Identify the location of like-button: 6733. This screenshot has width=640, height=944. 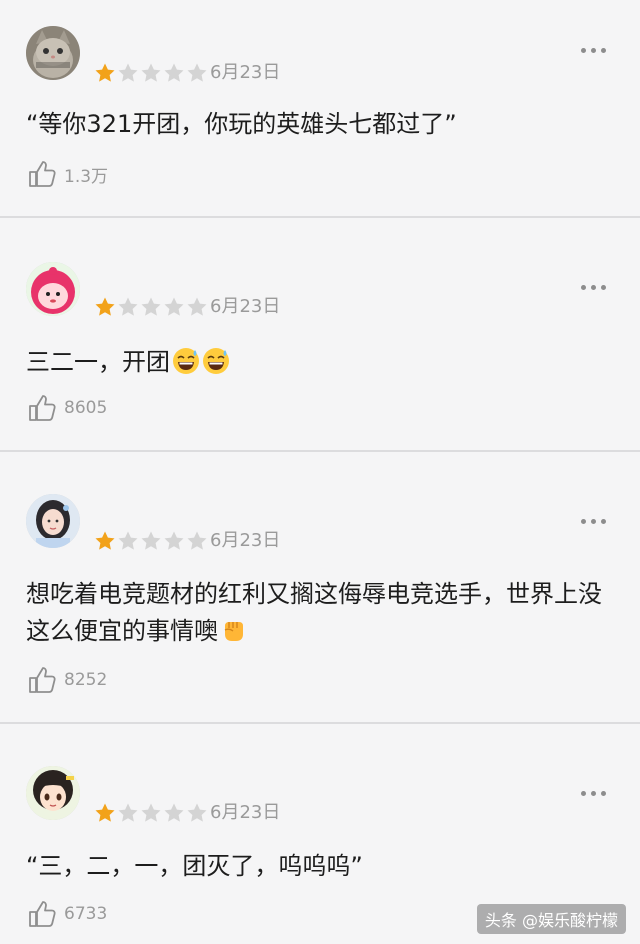
(66, 914).